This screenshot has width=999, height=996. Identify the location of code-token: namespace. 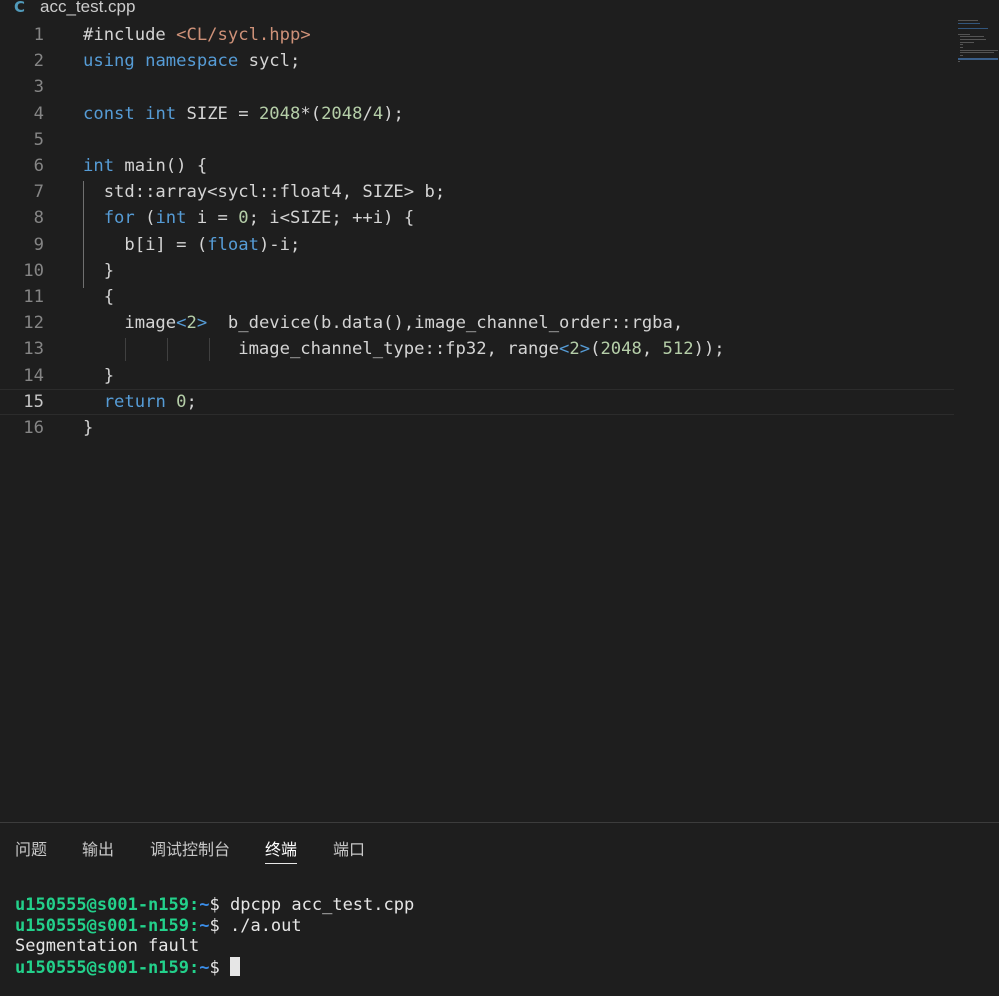
(192, 61).